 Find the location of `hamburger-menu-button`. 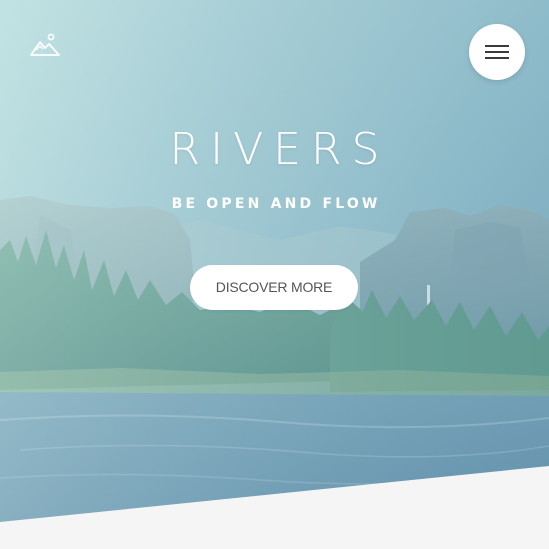

hamburger-menu-button is located at coordinates (497, 52).